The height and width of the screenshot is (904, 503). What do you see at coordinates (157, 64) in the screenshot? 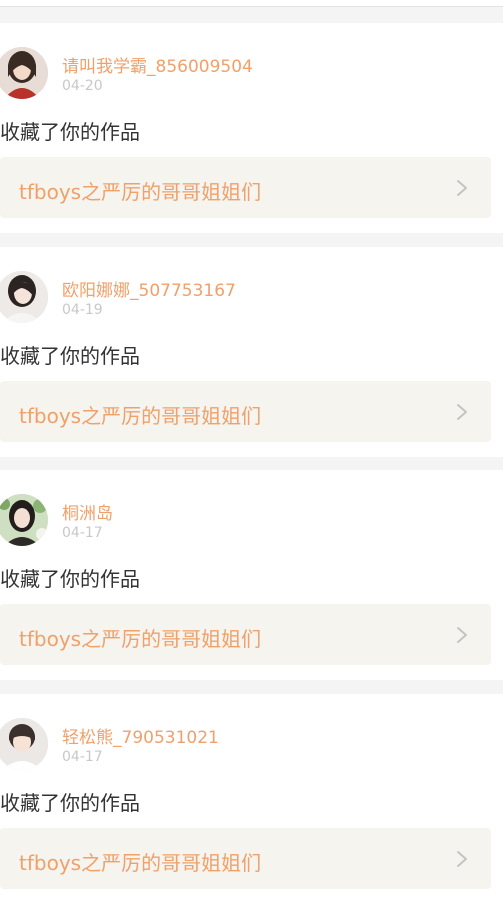
I see `username: 请叫我学霸_856009504` at bounding box center [157, 64].